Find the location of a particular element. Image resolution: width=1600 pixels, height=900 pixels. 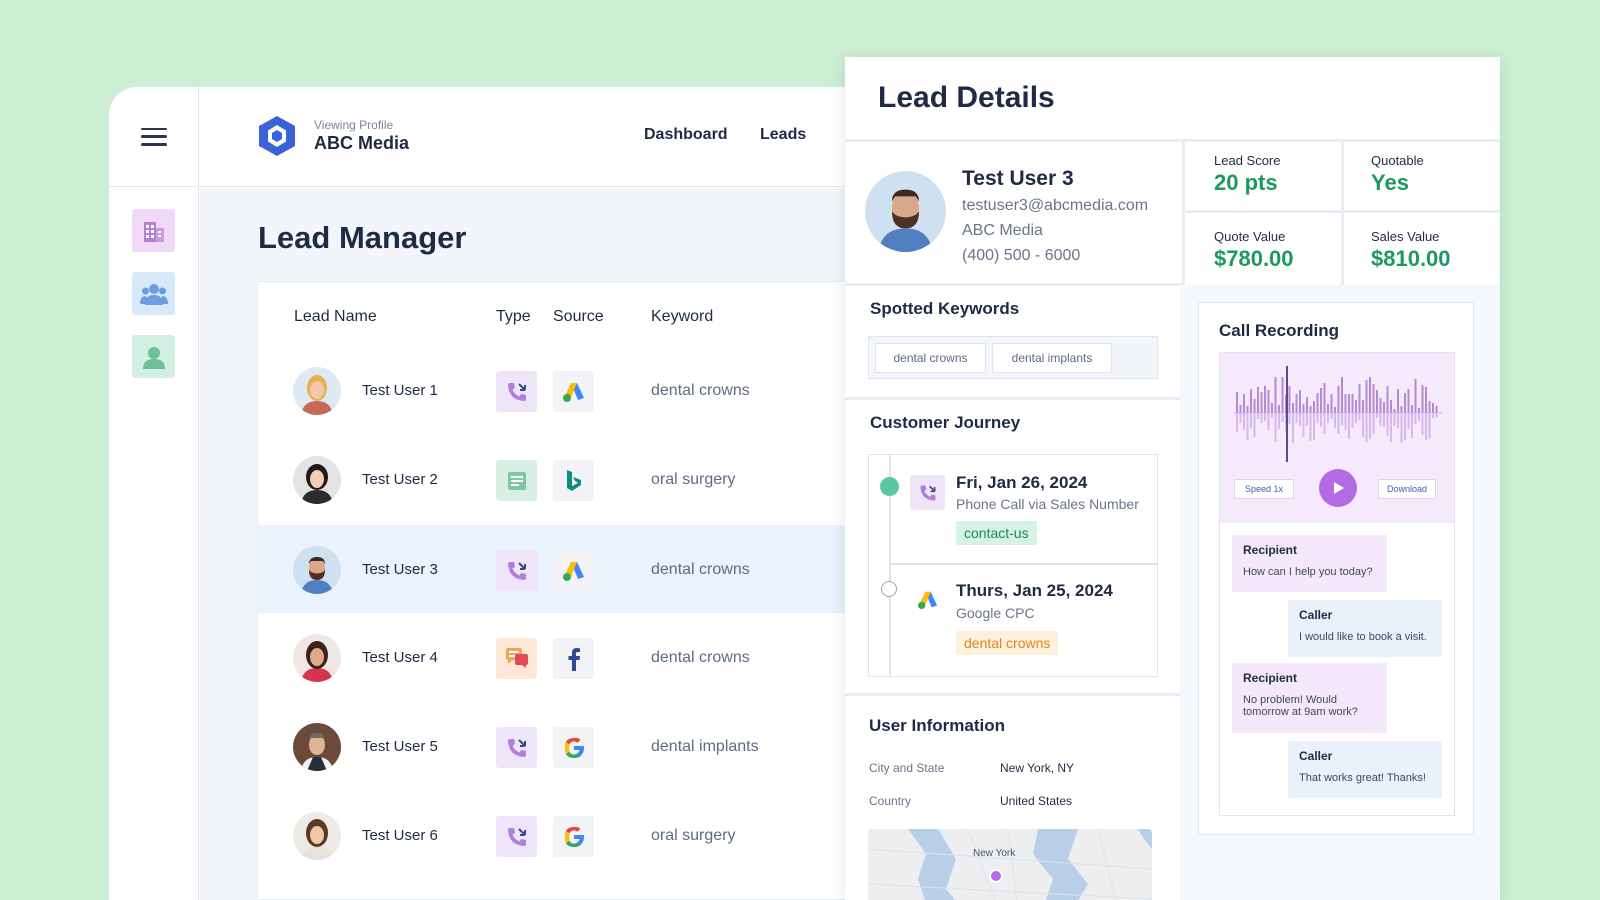

keyword-chip: dental implants is located at coordinates (1052, 358).